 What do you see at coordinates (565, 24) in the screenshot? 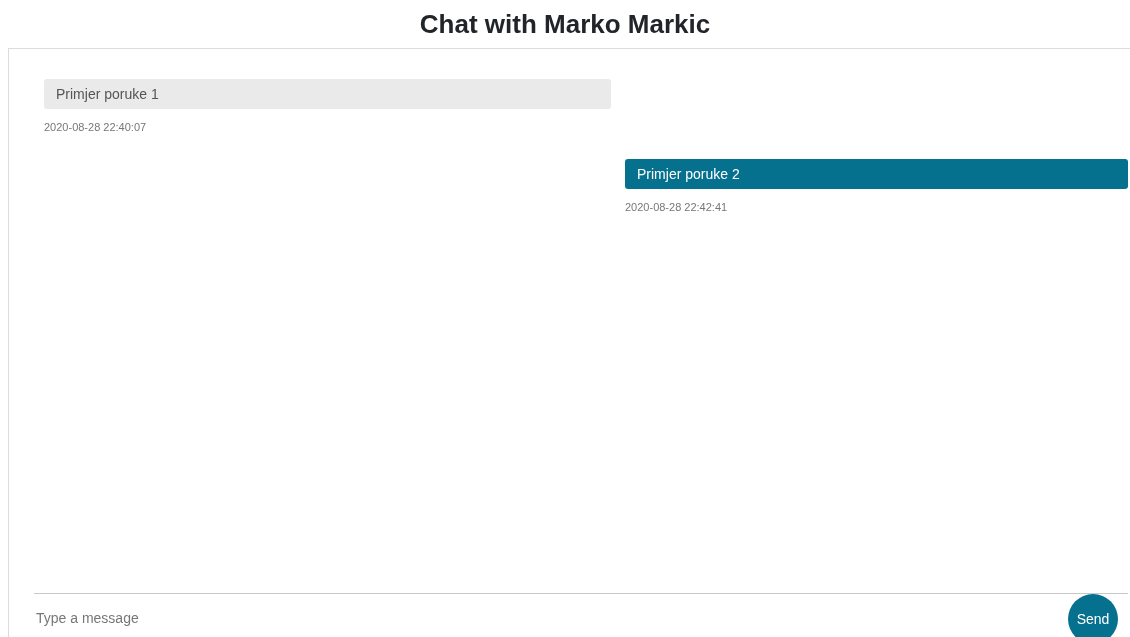
I see `chat-title: Chat with Marko Markic` at bounding box center [565, 24].